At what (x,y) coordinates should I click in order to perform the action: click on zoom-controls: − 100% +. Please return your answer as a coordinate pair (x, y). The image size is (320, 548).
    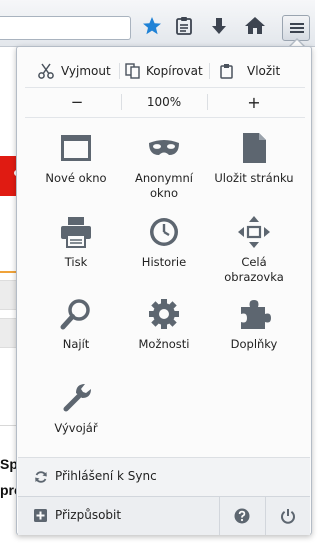
    Looking at the image, I should click on (164, 102).